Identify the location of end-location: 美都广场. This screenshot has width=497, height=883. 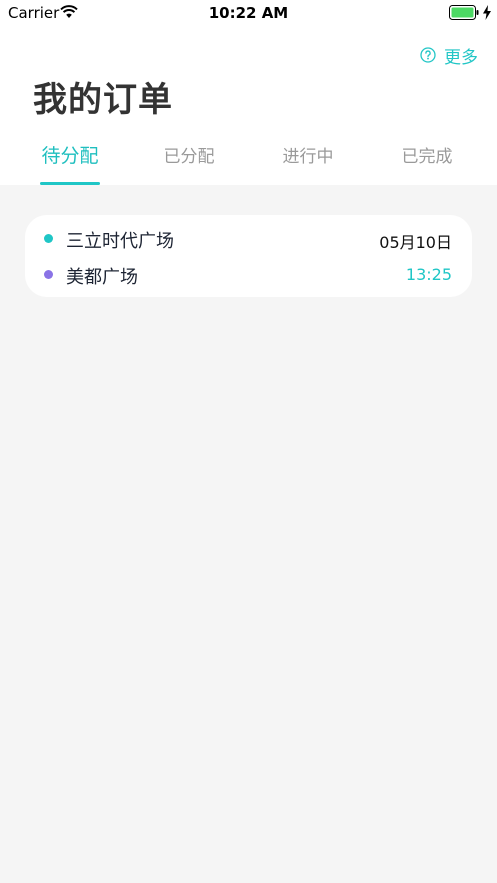
(102, 277).